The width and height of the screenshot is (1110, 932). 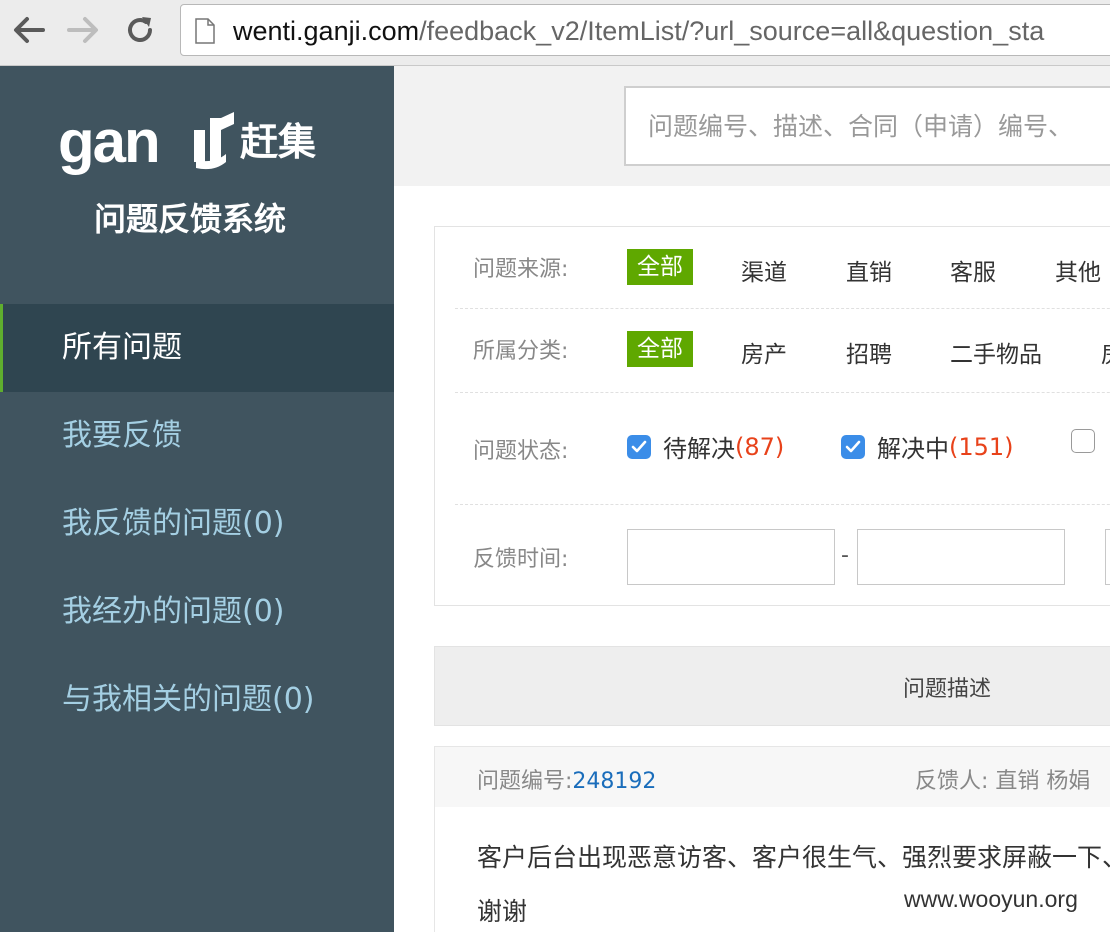 I want to click on filter-row-status: 问题状态: 待解决 (87) 解决中 (151), so click(x=782, y=449).